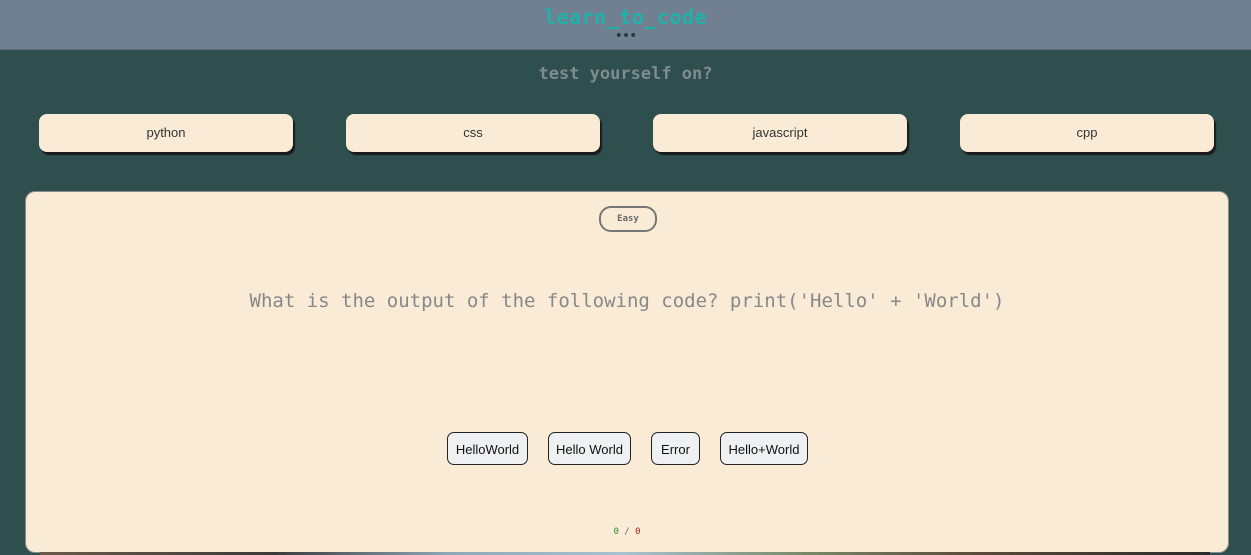  I want to click on answer-button-2: Hello World, so click(589, 448).